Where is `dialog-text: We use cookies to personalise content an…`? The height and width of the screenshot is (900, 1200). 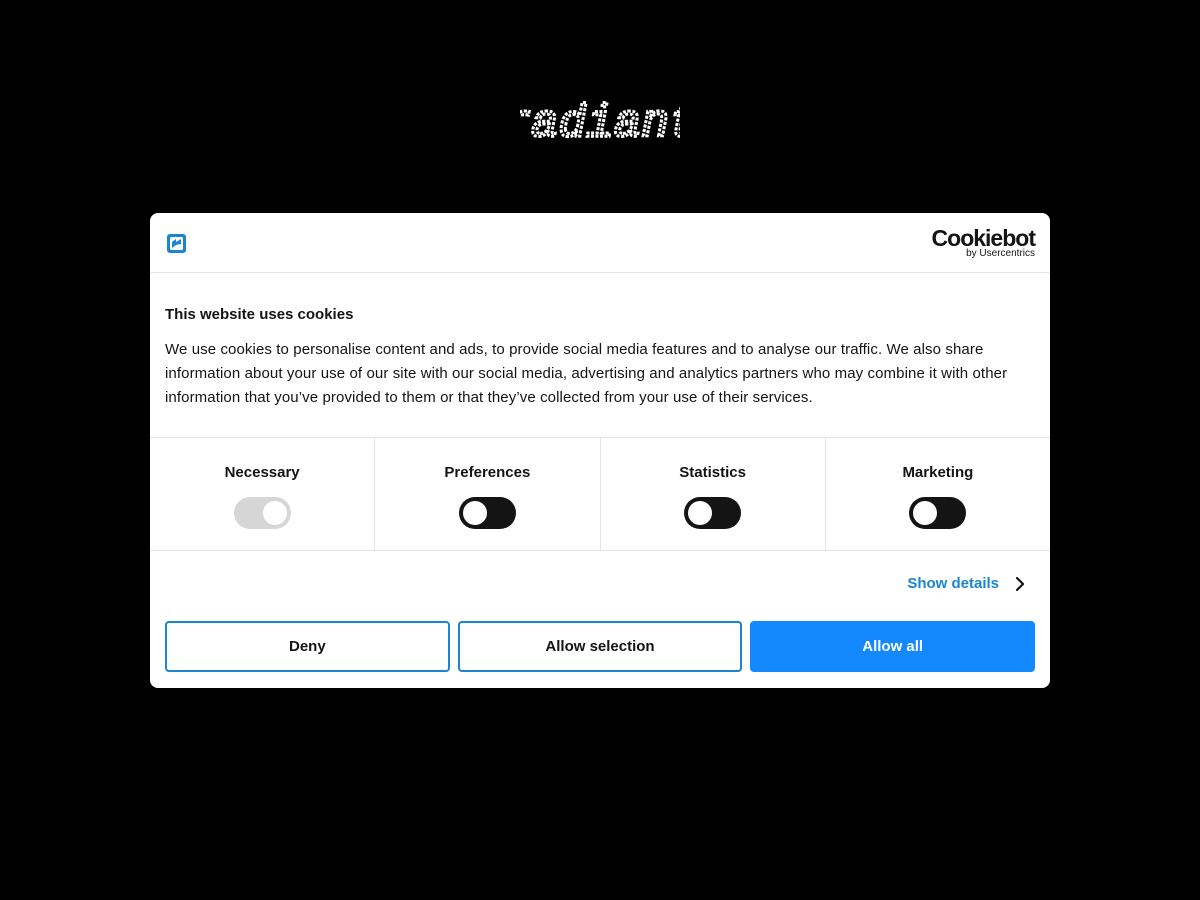
dialog-text: We use cookies to personalise content an… is located at coordinates (586, 373).